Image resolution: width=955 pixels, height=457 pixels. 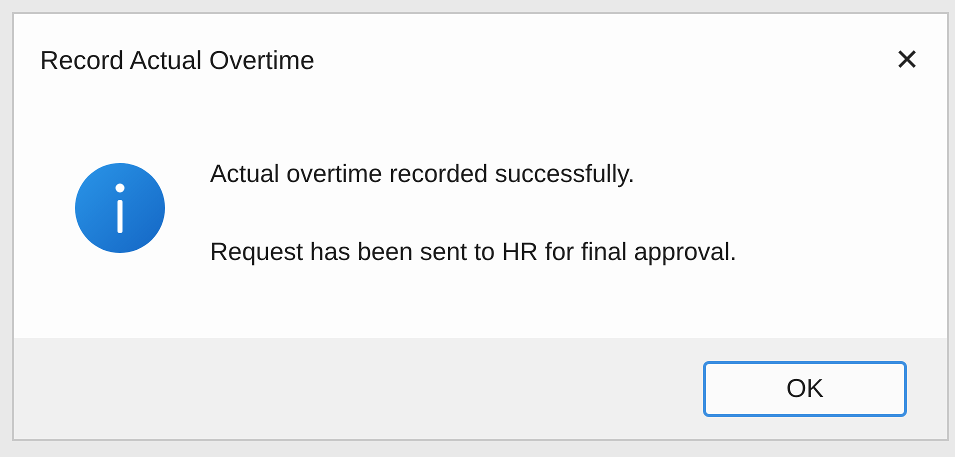 I want to click on info-icon, so click(x=120, y=208).